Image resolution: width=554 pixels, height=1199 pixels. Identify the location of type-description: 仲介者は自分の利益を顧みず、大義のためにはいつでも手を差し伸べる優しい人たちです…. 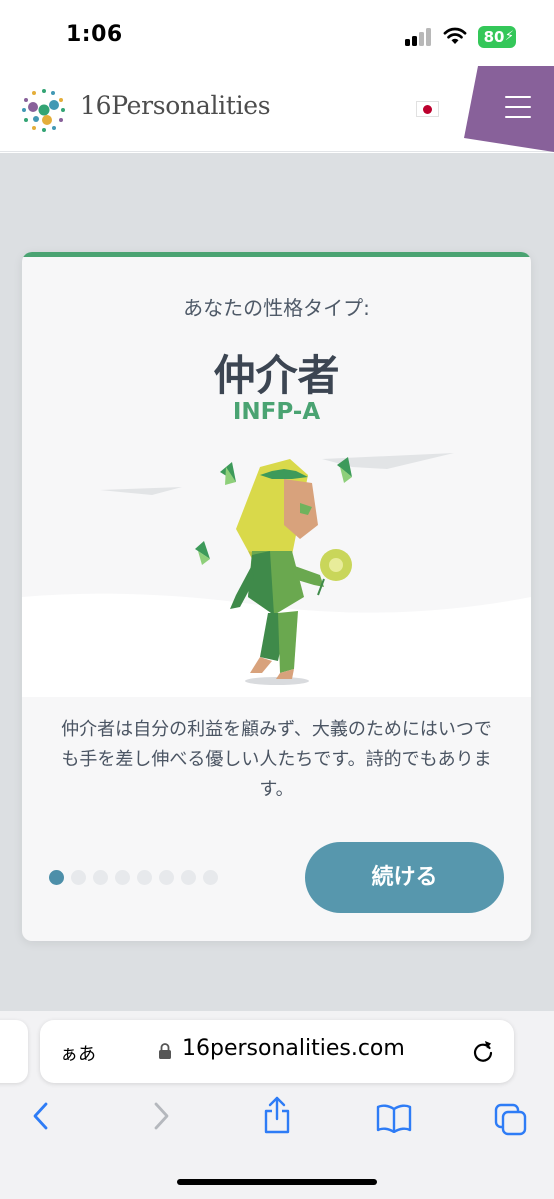
(276, 759).